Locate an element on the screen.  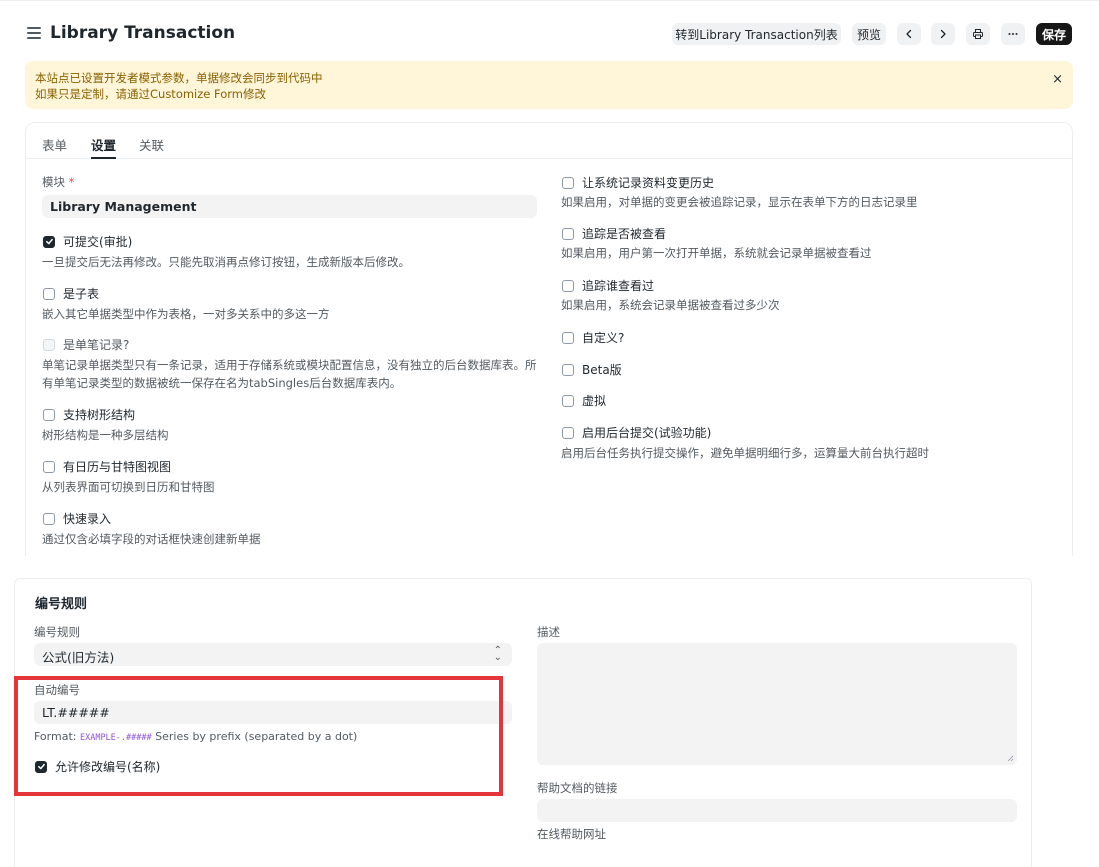
ellipsis-icon is located at coordinates (1013, 34).